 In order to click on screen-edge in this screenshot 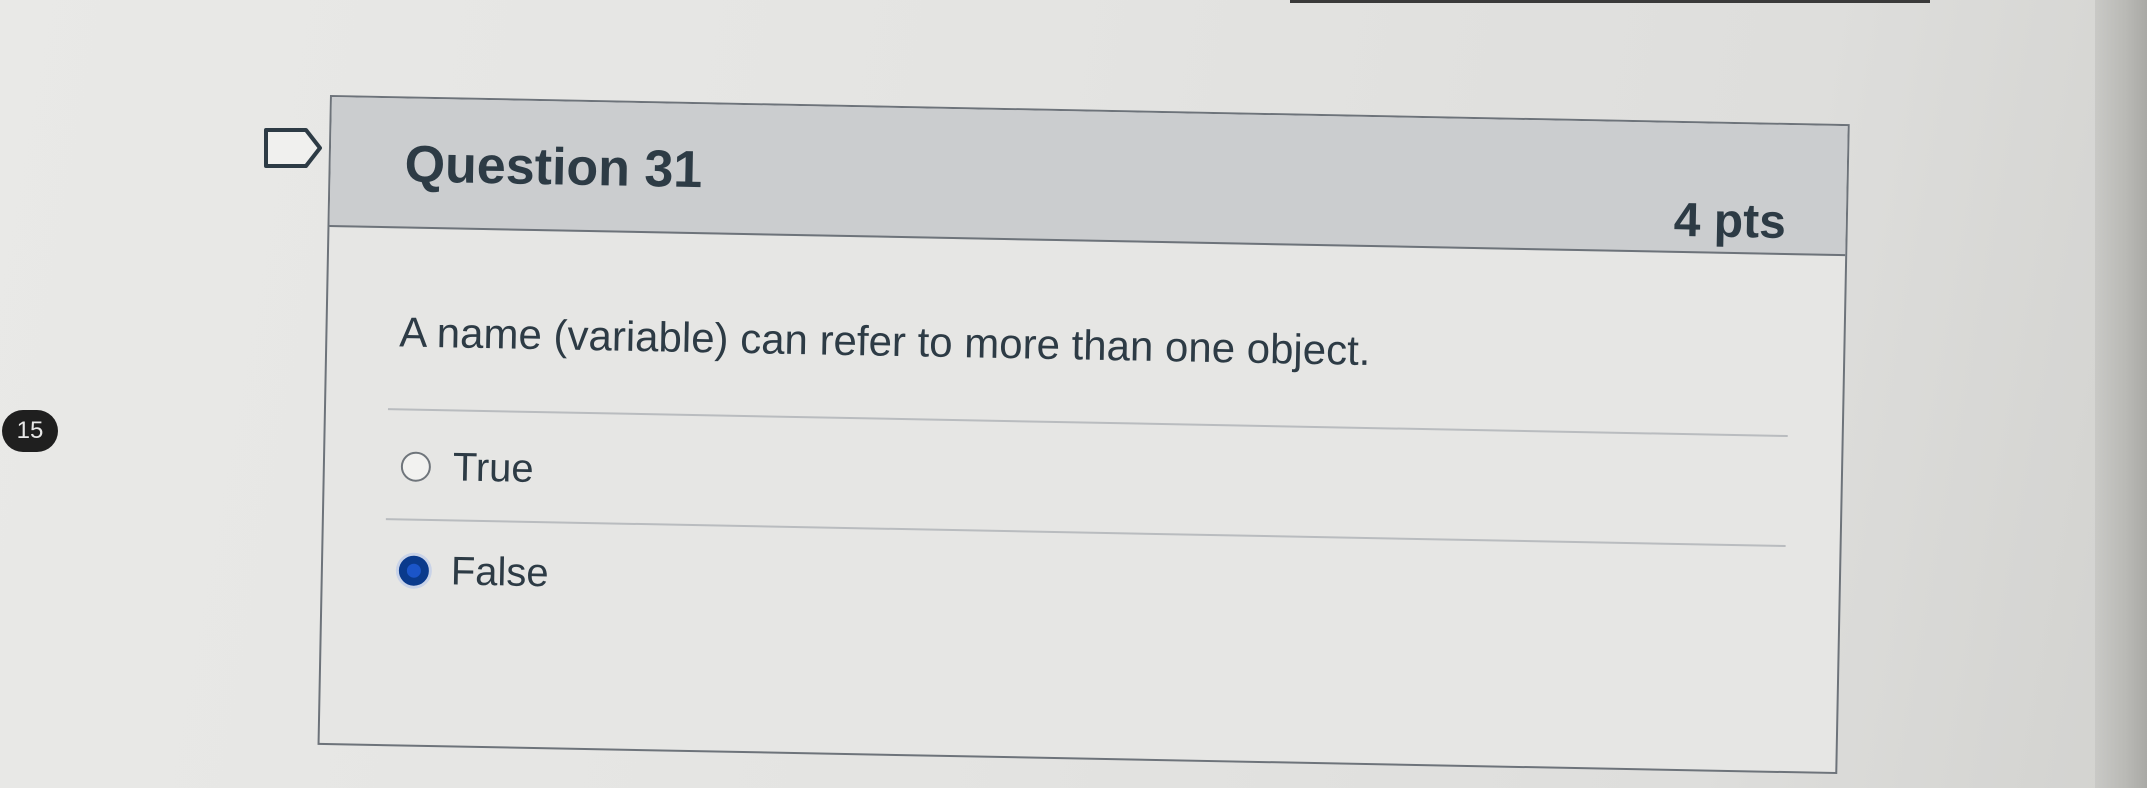, I will do `click(2121, 394)`.